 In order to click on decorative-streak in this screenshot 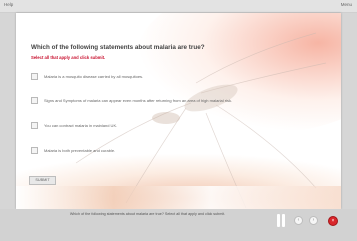, I will do `click(178, 197)`.